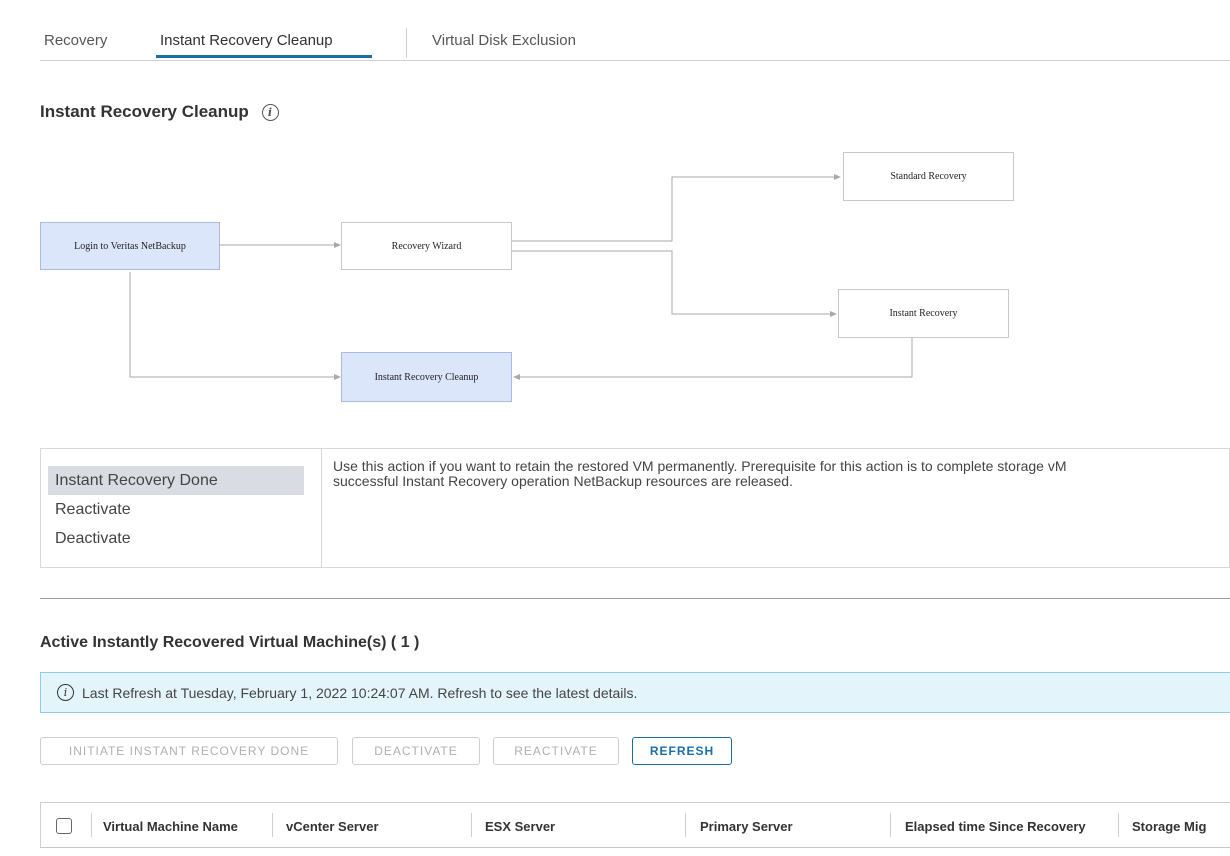 Image resolution: width=1230 pixels, height=856 pixels. Describe the element at coordinates (176, 538) in the screenshot. I see `action-deactivate: Deactivate` at that location.